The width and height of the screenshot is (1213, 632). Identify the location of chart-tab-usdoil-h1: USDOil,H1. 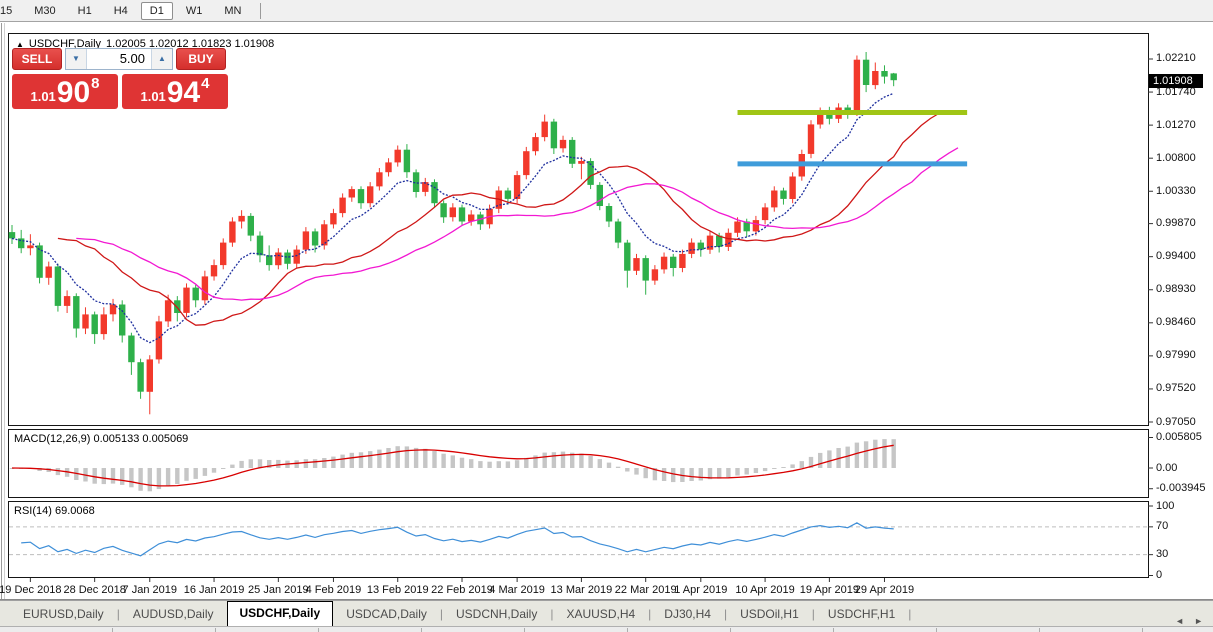
(769, 614).